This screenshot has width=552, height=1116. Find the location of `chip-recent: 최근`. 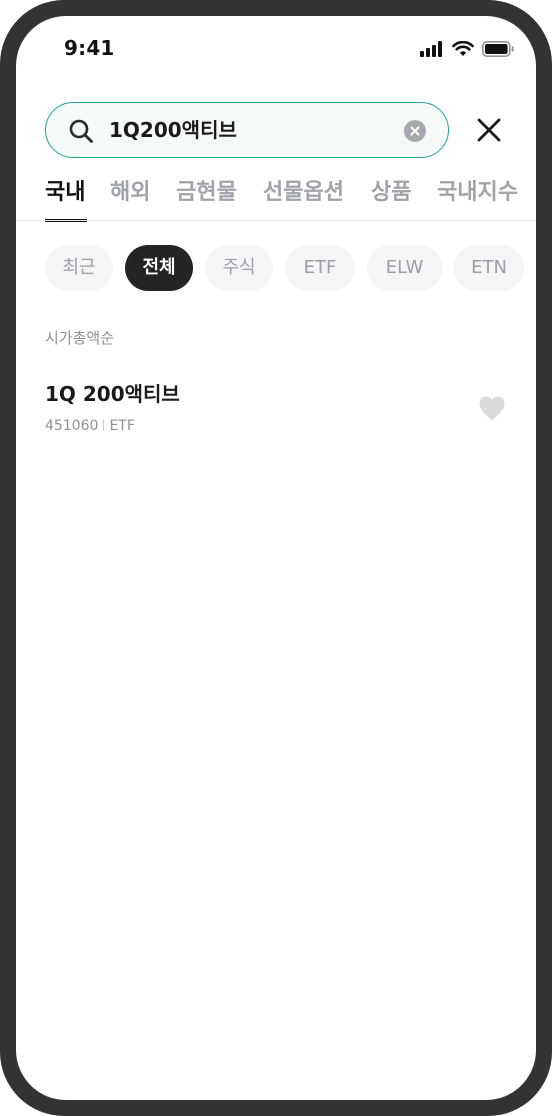

chip-recent: 최근 is located at coordinates (79, 268).